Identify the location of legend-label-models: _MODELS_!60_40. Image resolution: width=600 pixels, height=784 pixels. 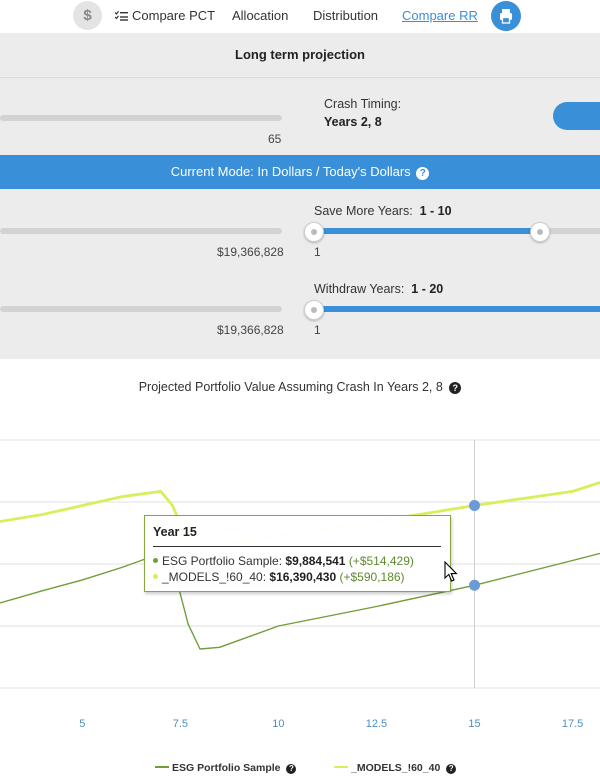
(396, 768).